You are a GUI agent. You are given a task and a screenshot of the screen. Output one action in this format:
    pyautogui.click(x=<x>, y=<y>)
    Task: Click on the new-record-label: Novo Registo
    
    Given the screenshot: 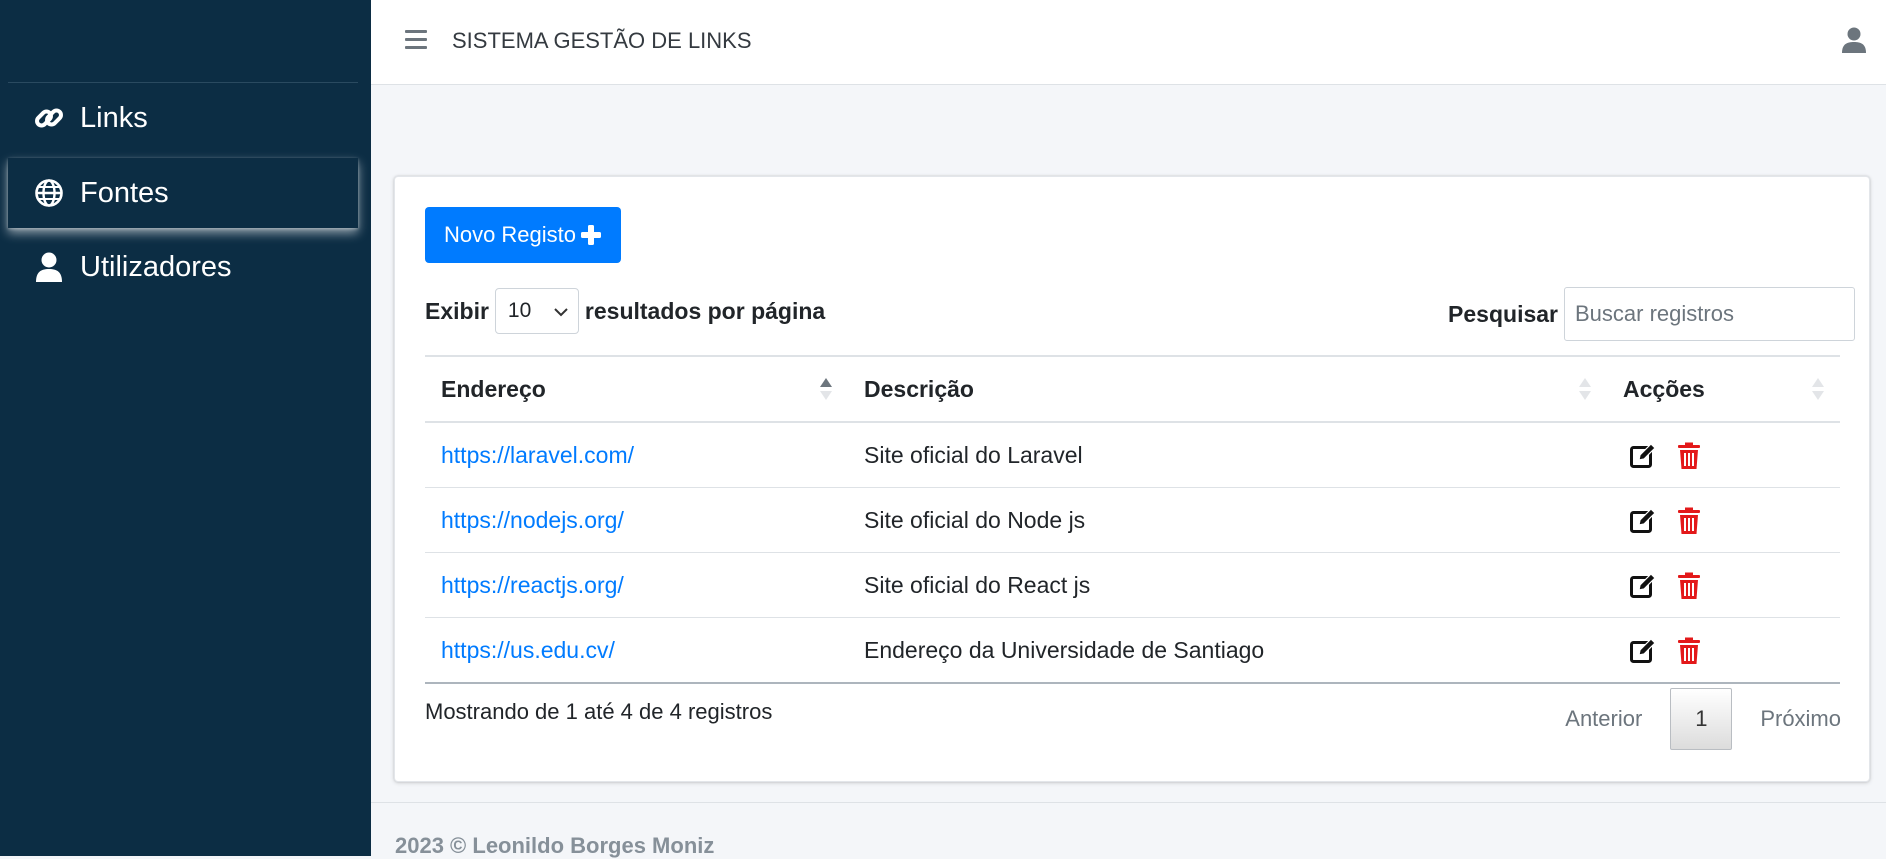 What is the action you would take?
    pyautogui.click(x=510, y=234)
    